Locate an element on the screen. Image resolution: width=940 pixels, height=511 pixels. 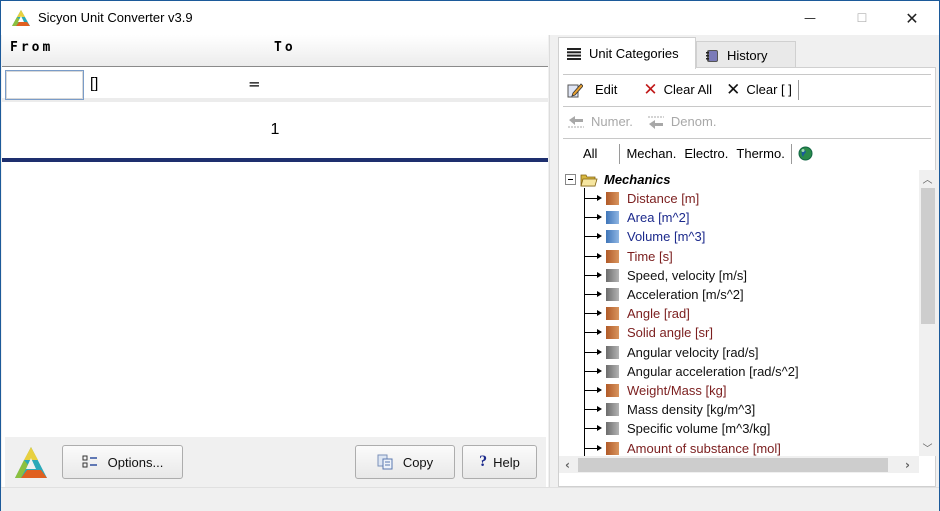
tree-item: Mass density [kg/m^3] is located at coordinates (669, 409).